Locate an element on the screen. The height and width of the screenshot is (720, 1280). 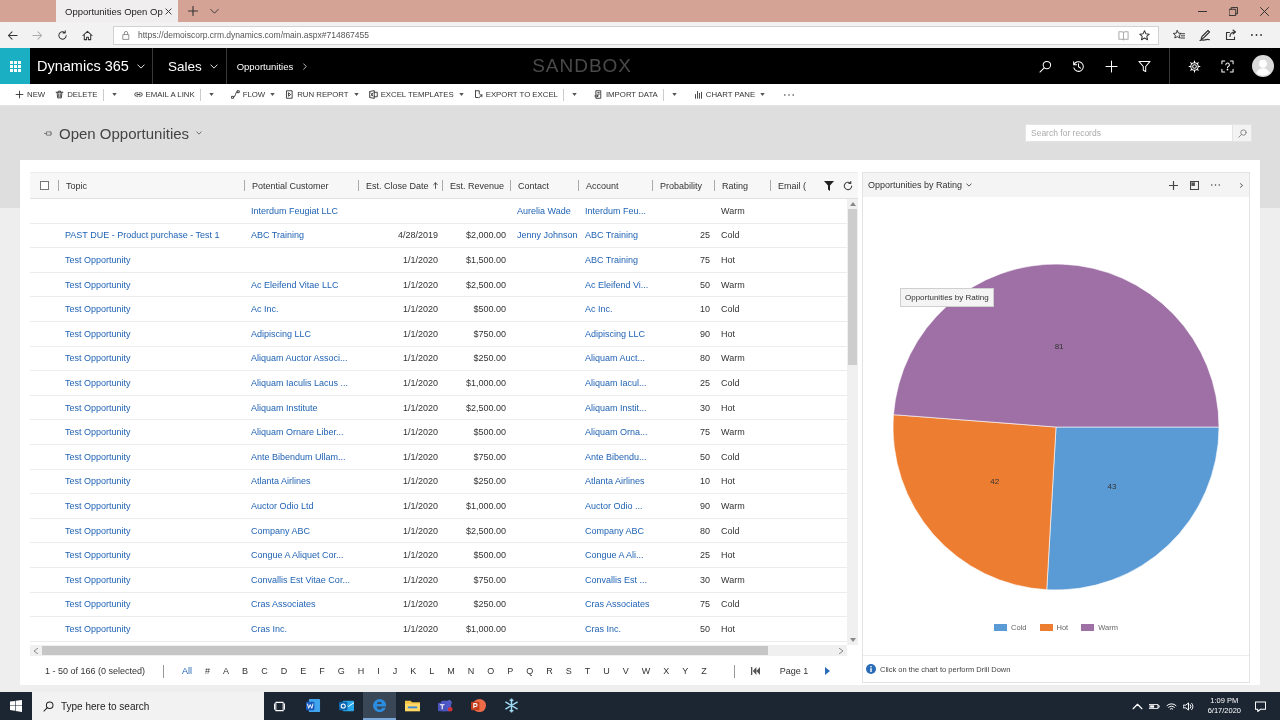
letter-filter: All is located at coordinates (187, 671).